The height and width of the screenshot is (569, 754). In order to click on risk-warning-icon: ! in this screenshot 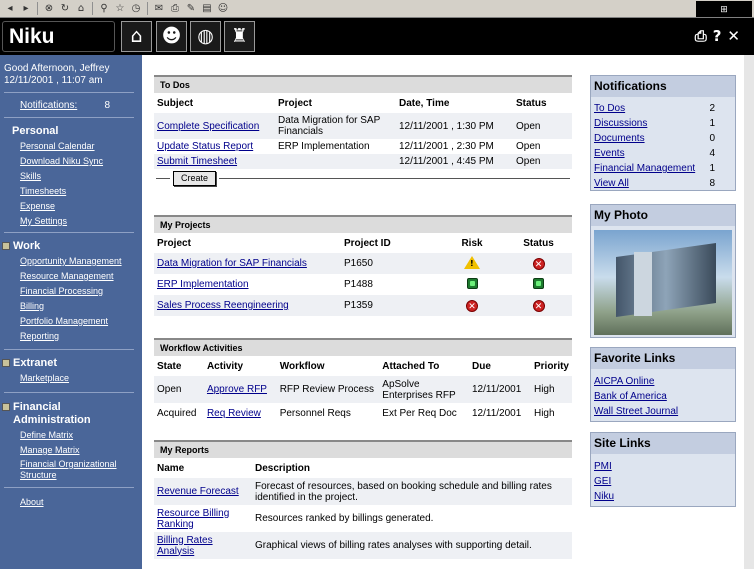, I will do `click(472, 262)`.